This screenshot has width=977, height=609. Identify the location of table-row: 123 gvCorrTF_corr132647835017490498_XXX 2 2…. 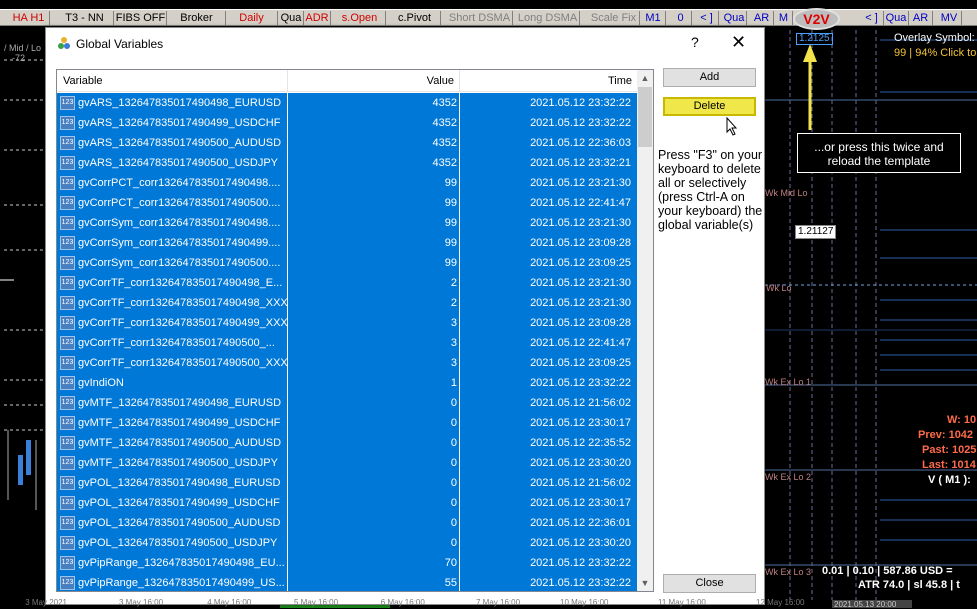
(347, 303).